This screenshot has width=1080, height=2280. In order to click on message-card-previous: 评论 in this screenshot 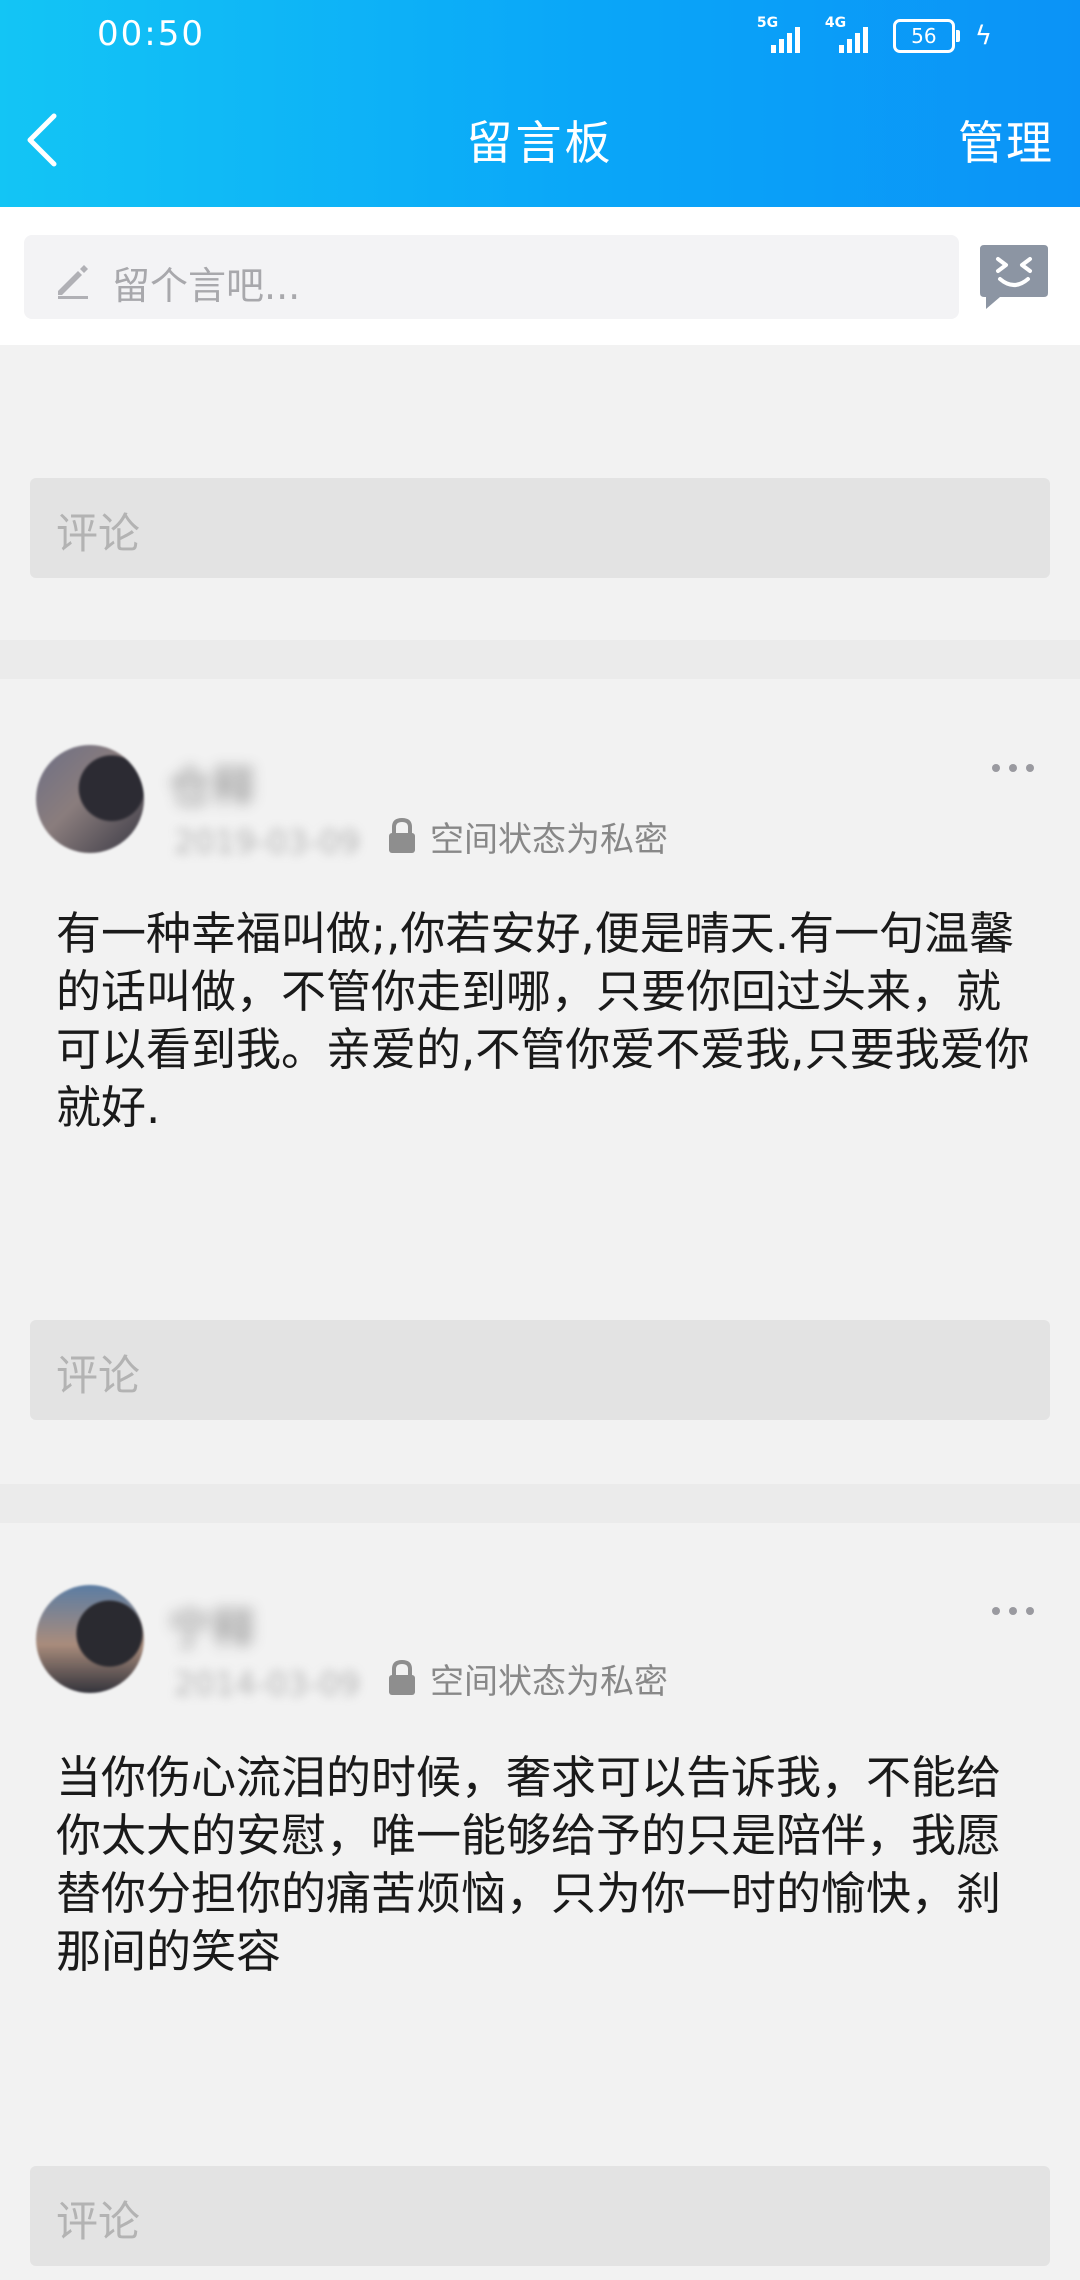, I will do `click(540, 492)`.